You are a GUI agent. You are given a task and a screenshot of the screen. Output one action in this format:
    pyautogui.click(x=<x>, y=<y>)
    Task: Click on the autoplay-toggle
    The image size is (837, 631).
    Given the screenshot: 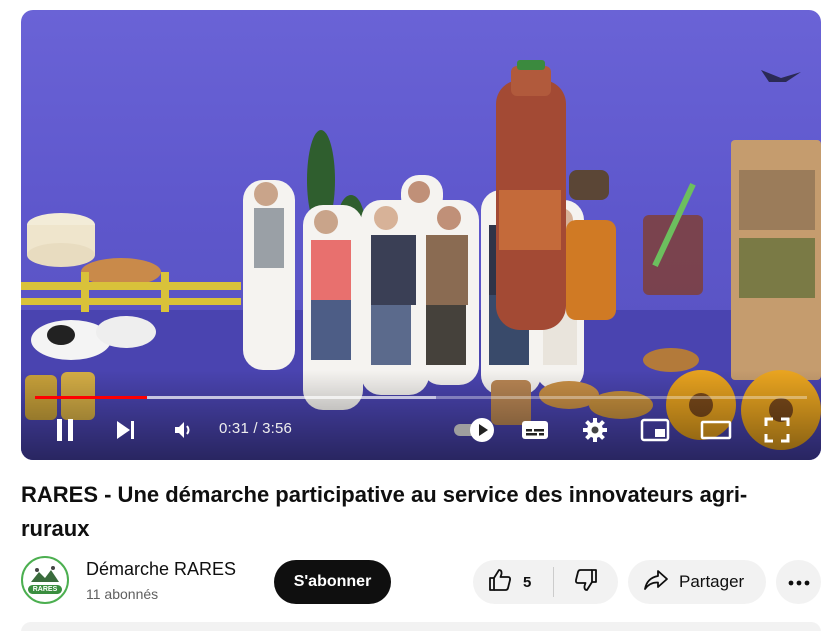 What is the action you would take?
    pyautogui.click(x=474, y=430)
    